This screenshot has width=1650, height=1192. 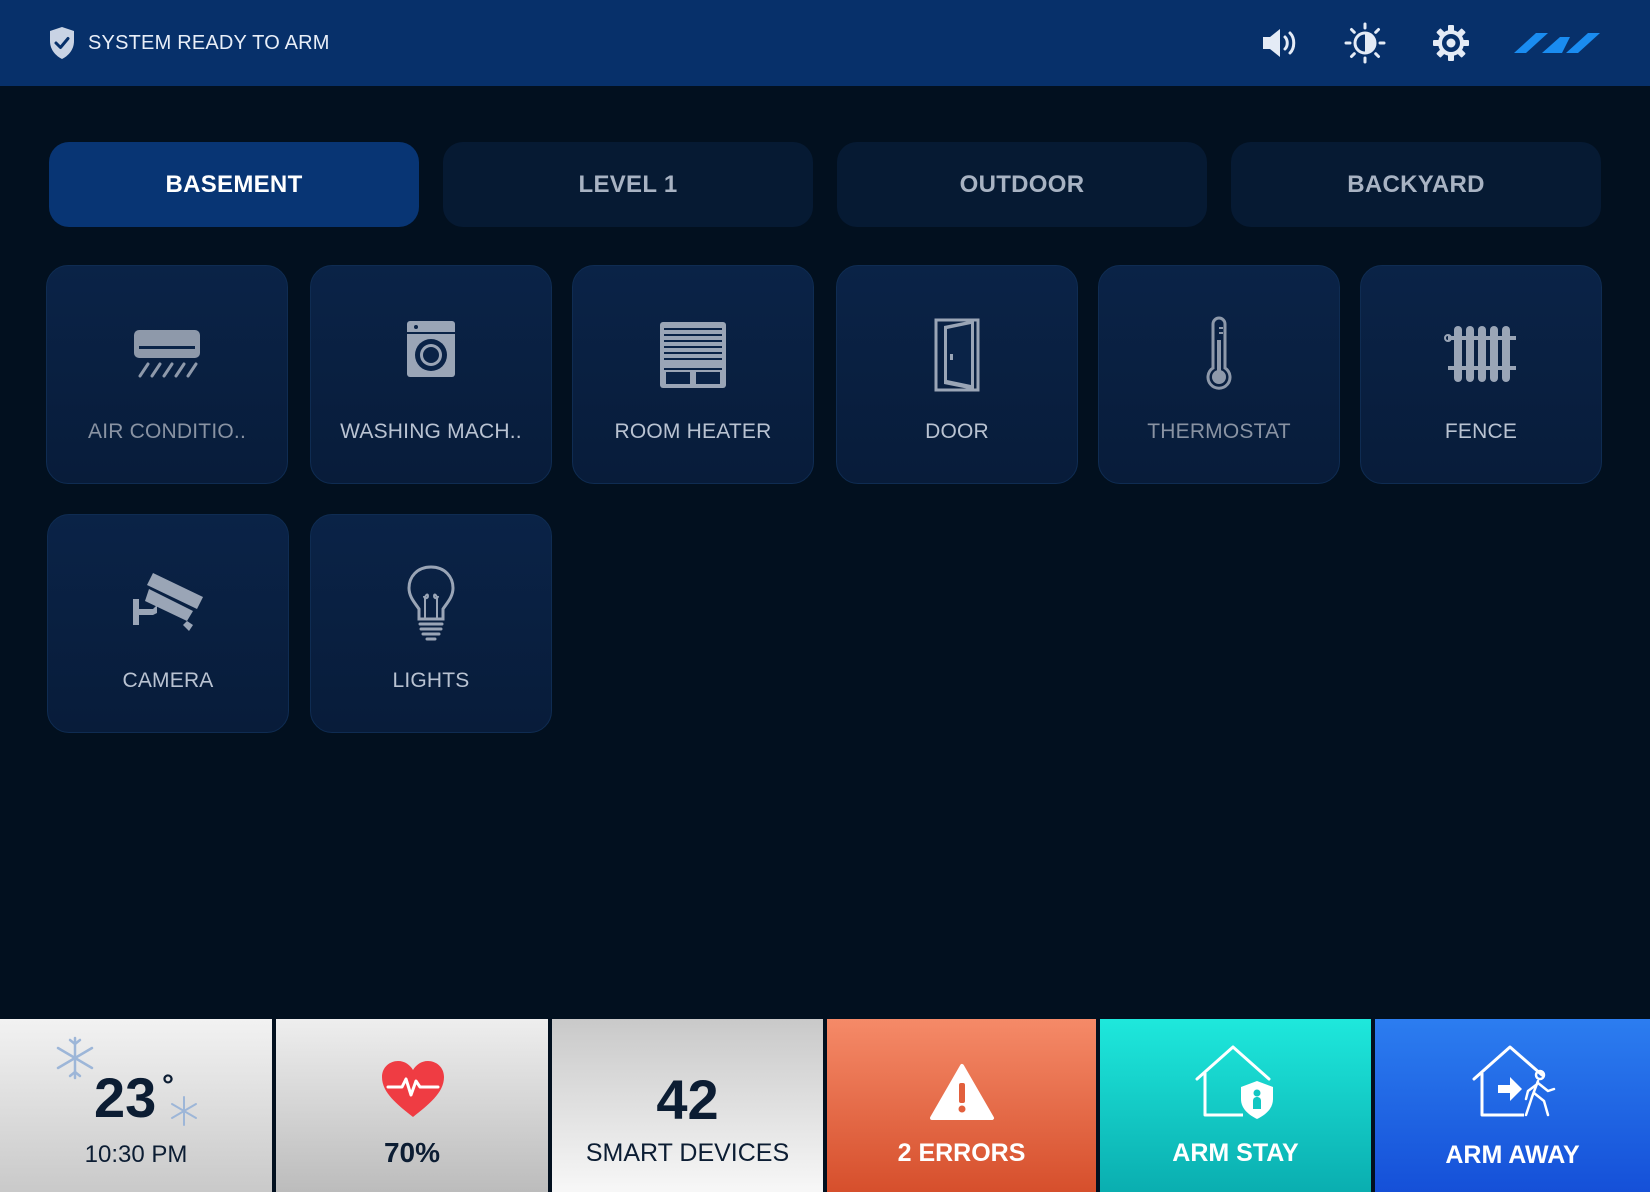 I want to click on weather-time-panel: 23 ° 10:30 PM, so click(x=136, y=1105).